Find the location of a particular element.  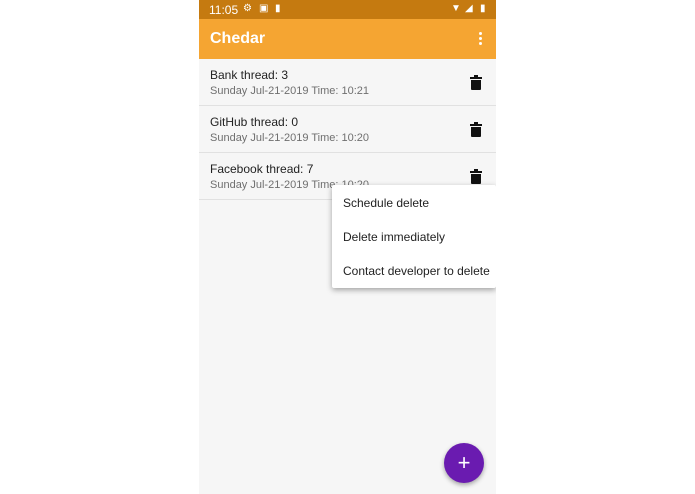

android-icon: ▣ is located at coordinates (264, 8).